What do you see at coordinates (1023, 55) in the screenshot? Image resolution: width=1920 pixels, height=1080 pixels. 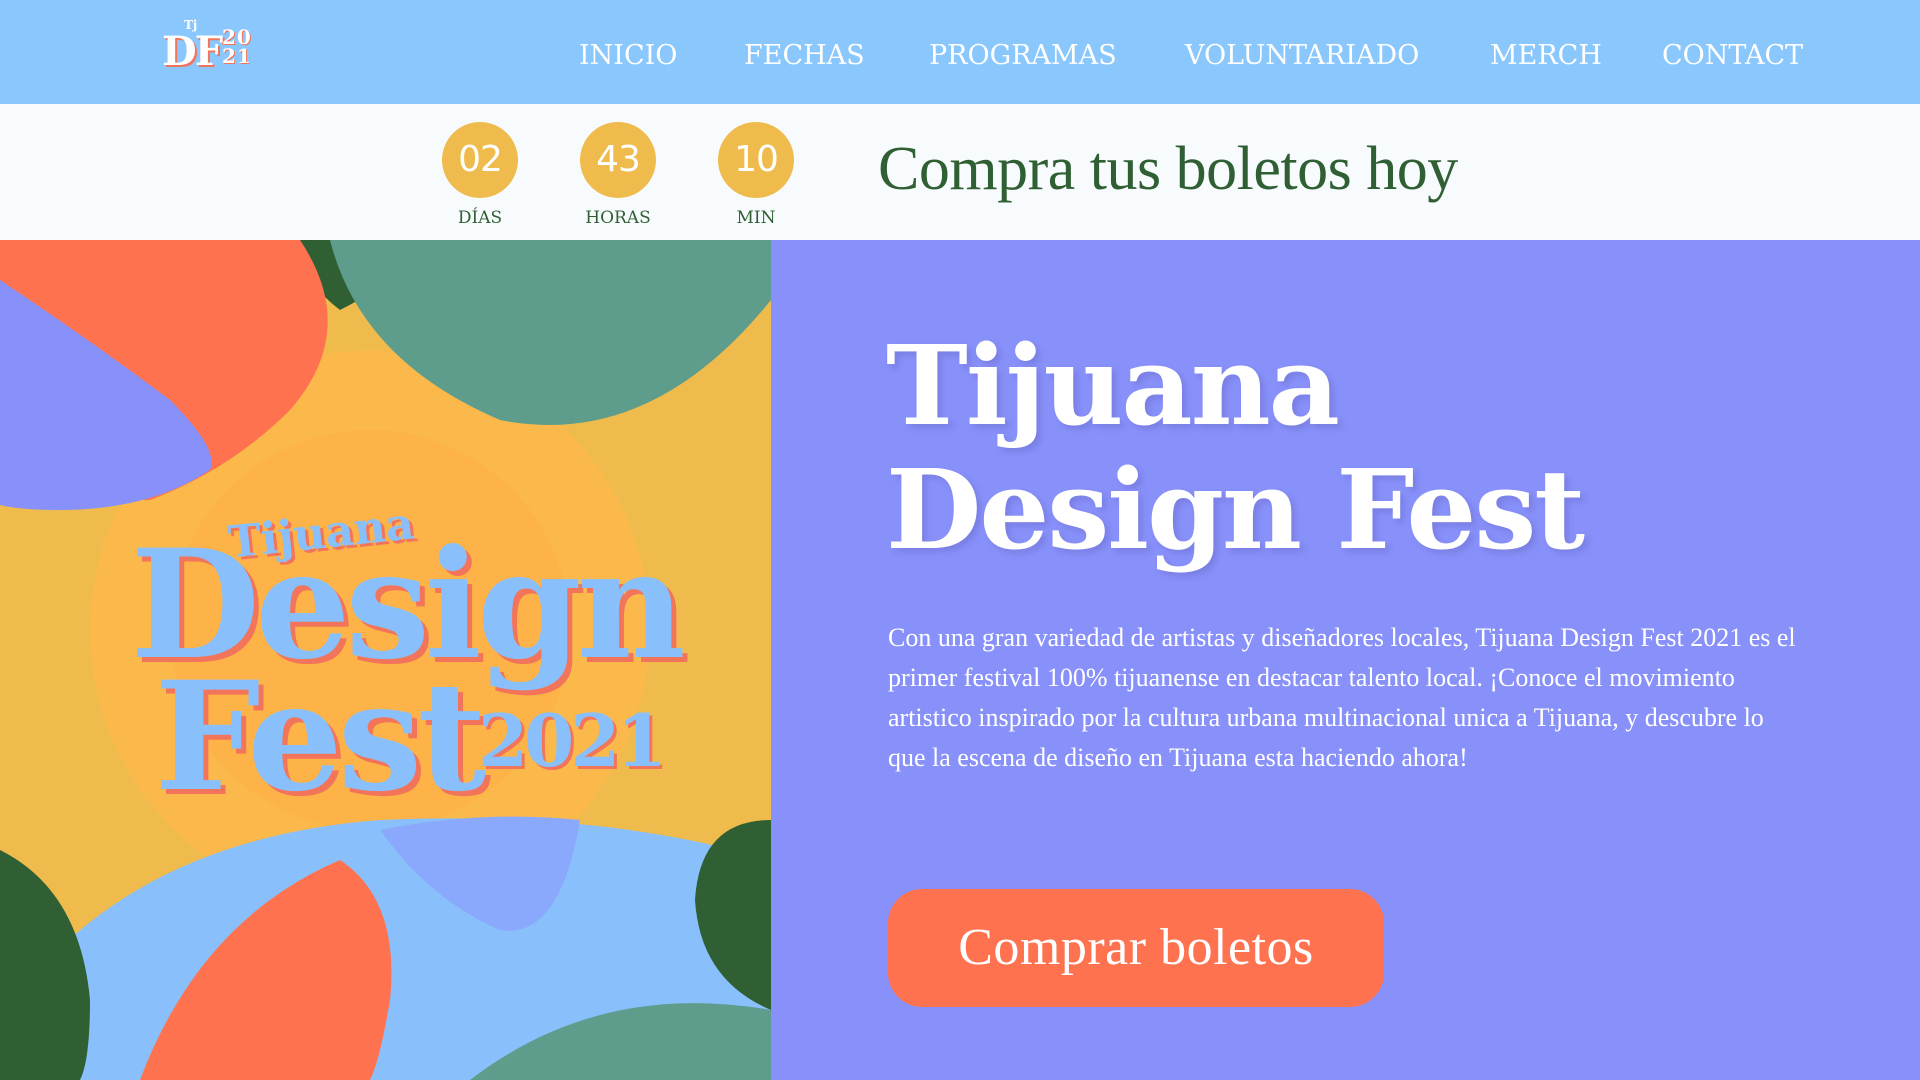 I see `nav-item-programas: PROGRAMAS` at bounding box center [1023, 55].